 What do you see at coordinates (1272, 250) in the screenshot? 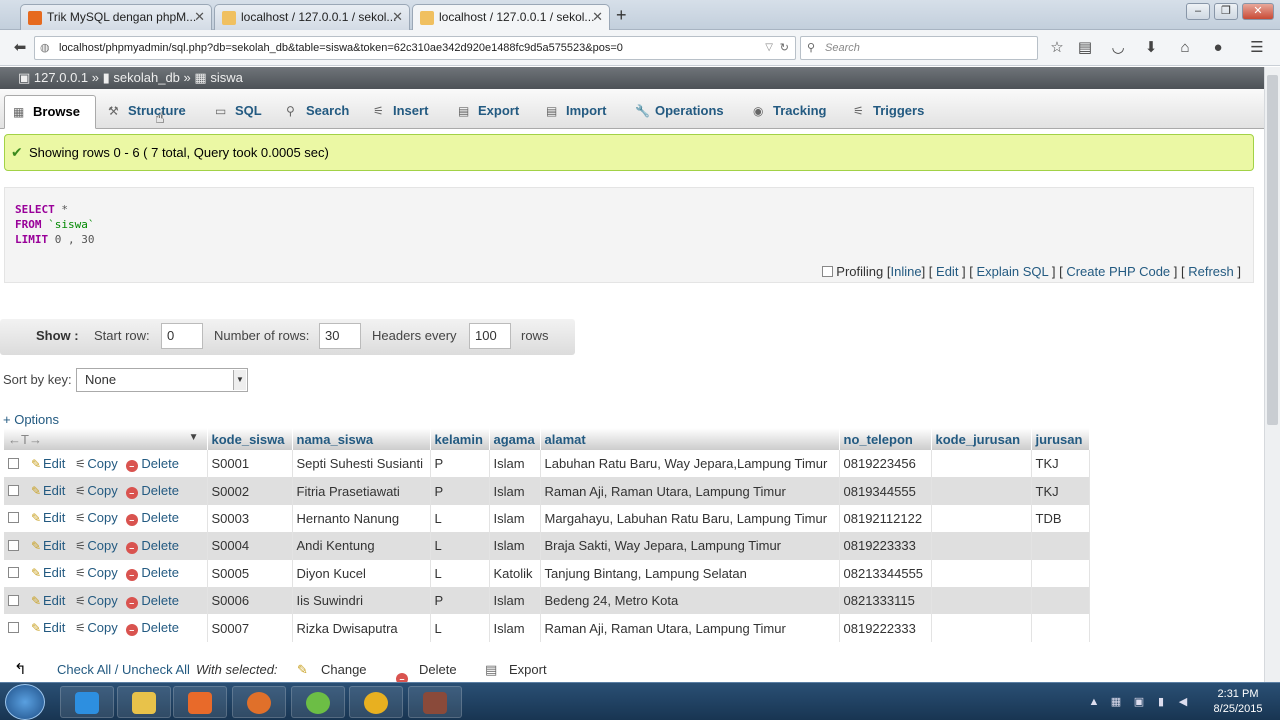
I see `scrollbar-thumb` at bounding box center [1272, 250].